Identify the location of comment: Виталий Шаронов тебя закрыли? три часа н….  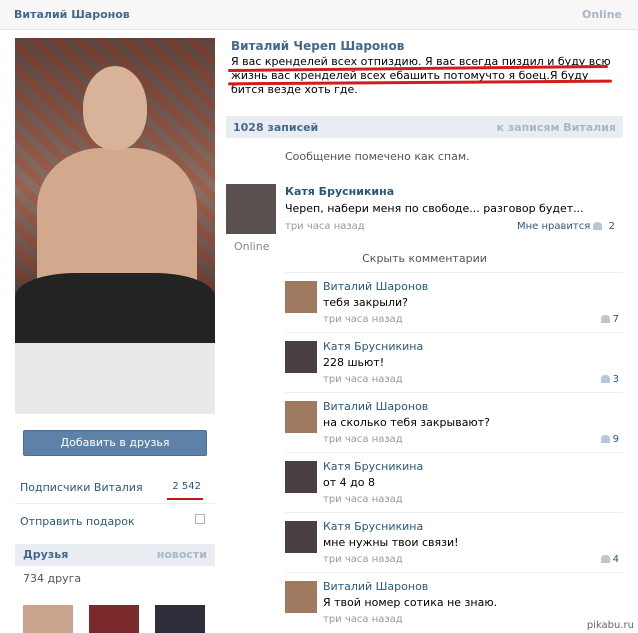
(454, 302).